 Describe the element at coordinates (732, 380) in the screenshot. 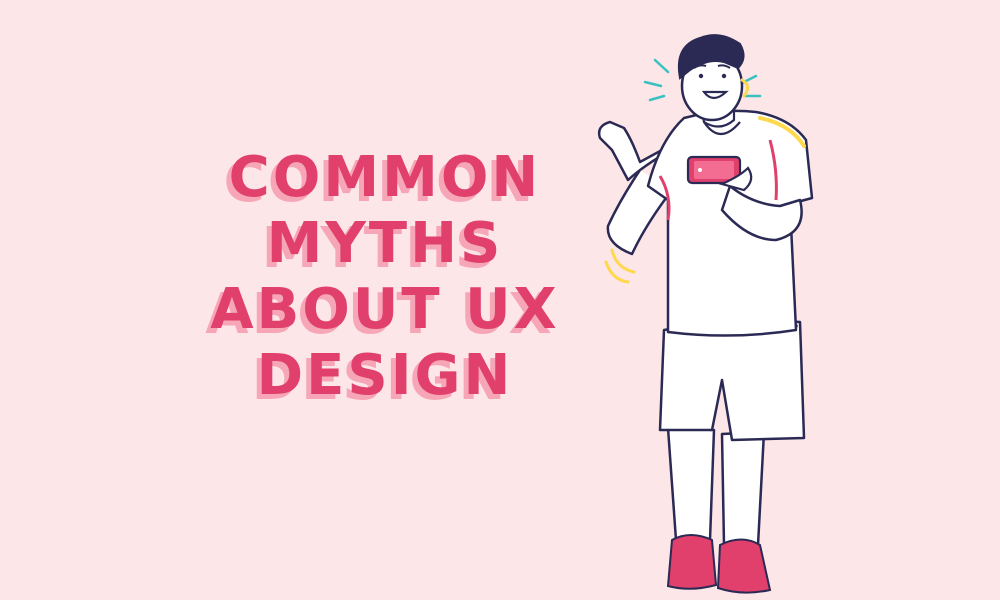

I see `shorts` at that location.